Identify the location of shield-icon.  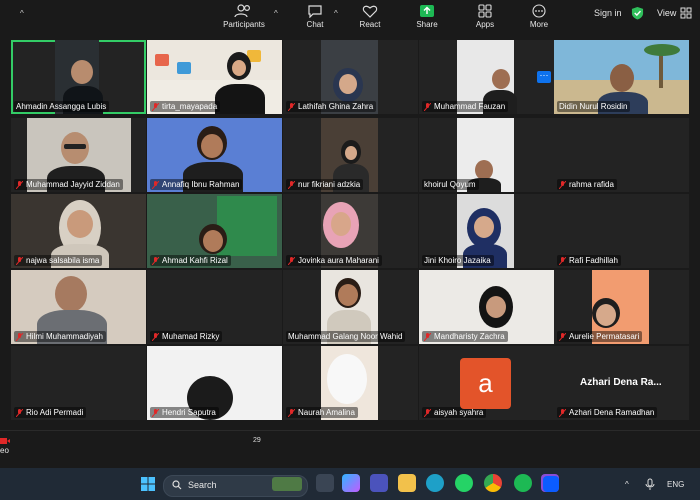
(637, 13).